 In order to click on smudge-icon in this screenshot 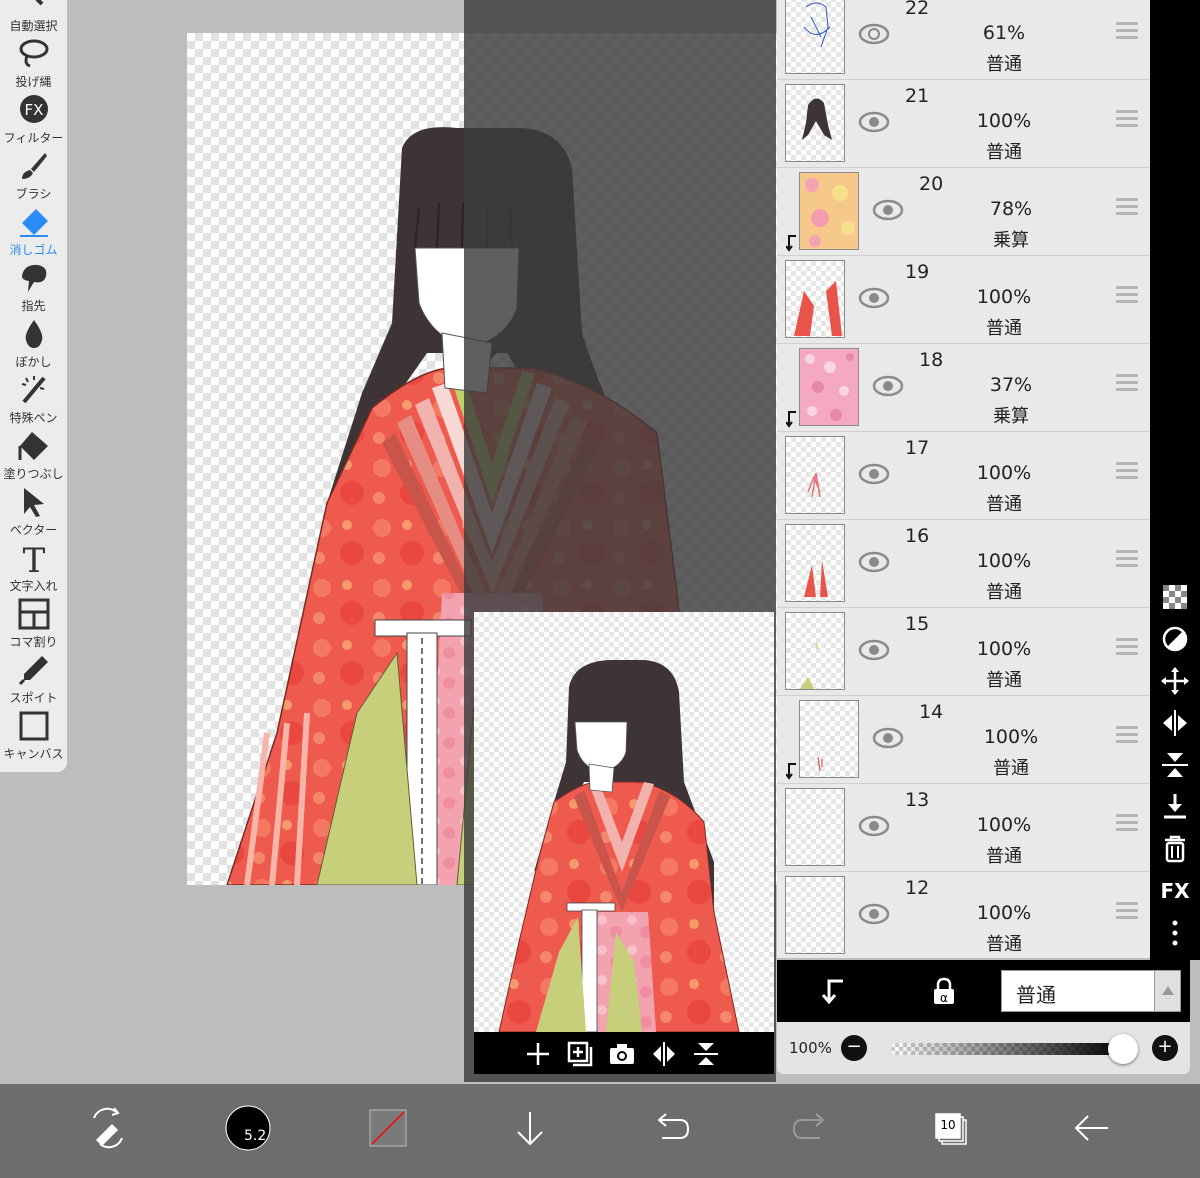, I will do `click(34, 278)`.